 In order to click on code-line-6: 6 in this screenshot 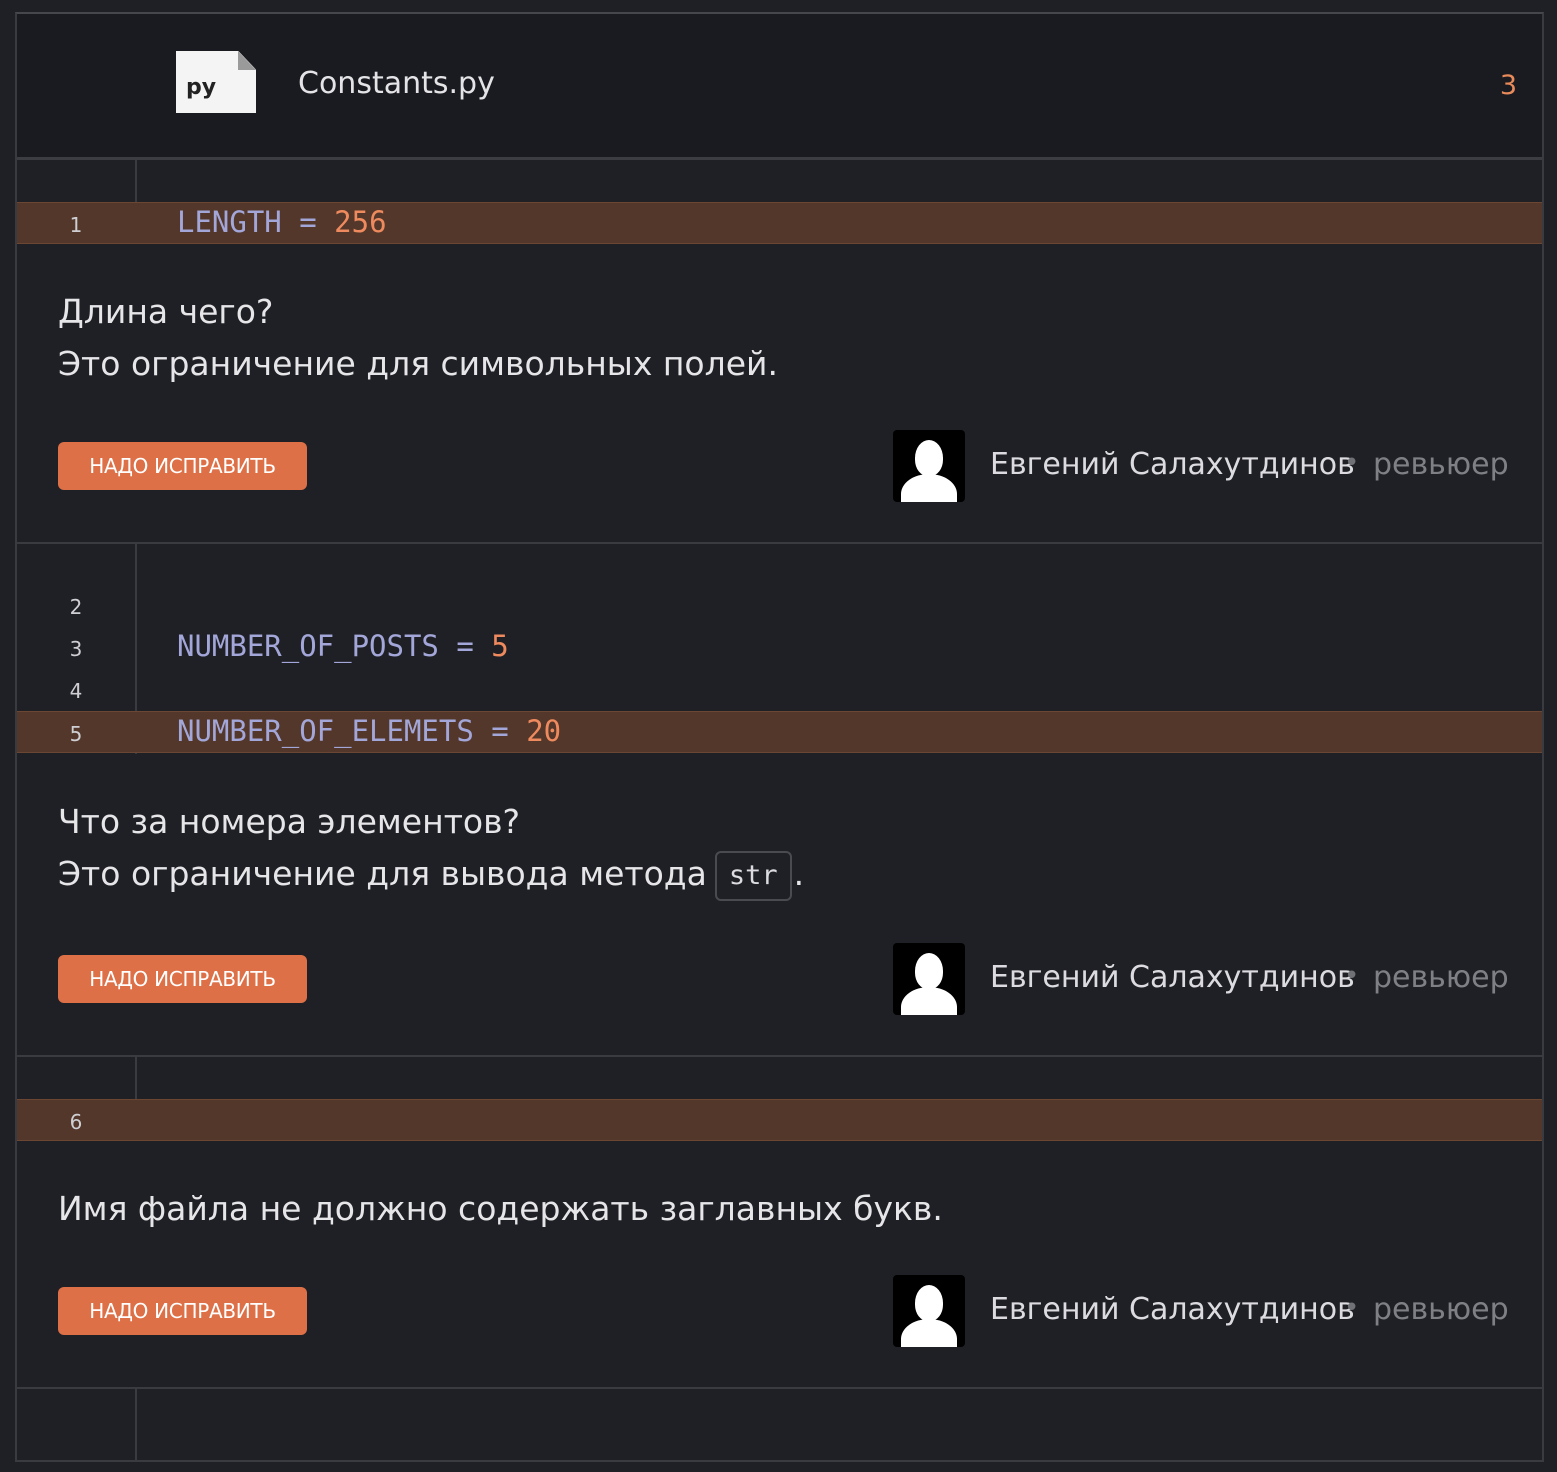, I will do `click(779, 1120)`.